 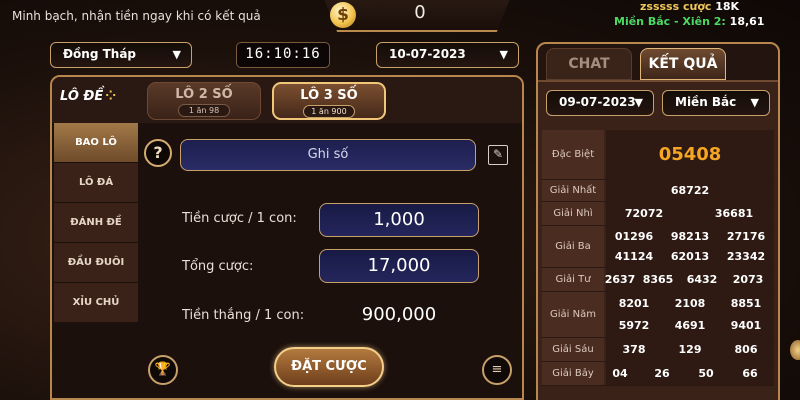 I want to click on result-number: 68722, so click(x=690, y=190).